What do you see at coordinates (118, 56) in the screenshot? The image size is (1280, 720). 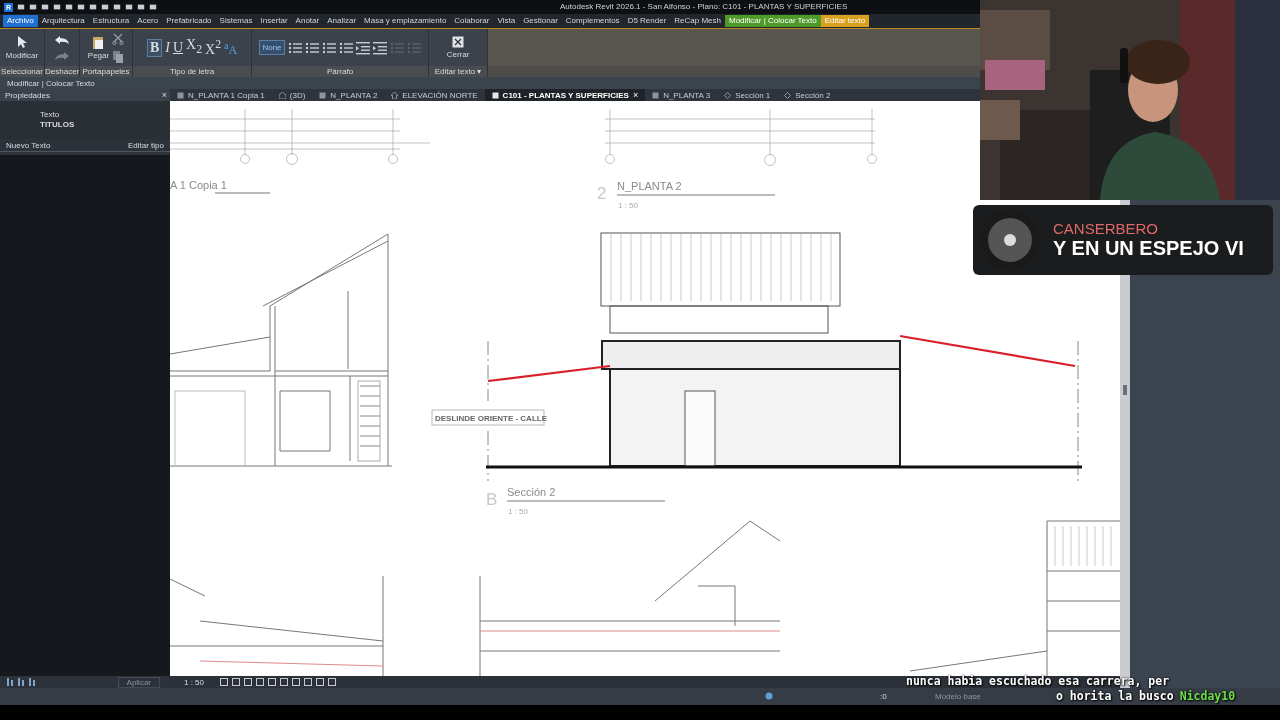 I see `copy-icon` at bounding box center [118, 56].